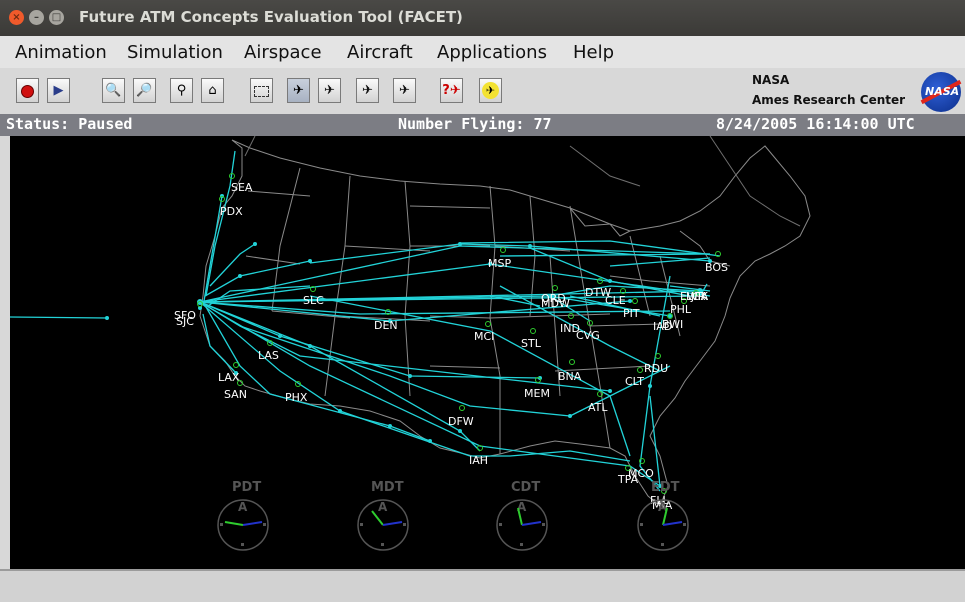  What do you see at coordinates (681, 309) in the screenshot?
I see `svg-text: PHL` at bounding box center [681, 309].